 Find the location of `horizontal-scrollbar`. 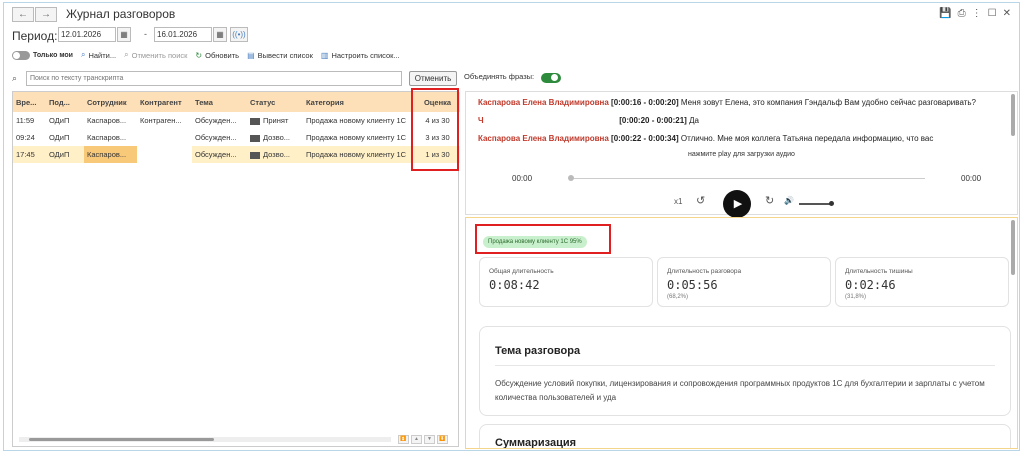

horizontal-scrollbar is located at coordinates (205, 439).